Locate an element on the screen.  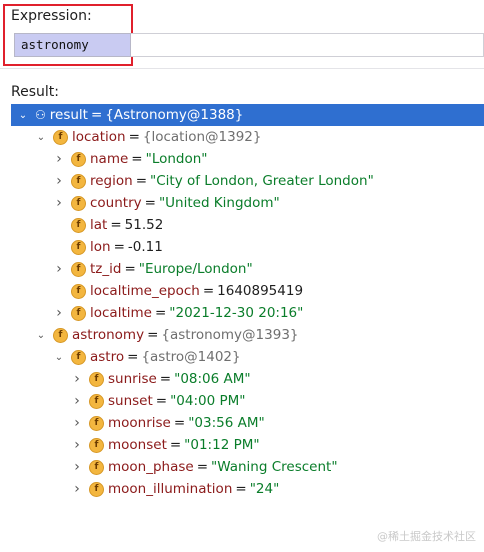
field-value: {Astronomy@1388} is located at coordinates (174, 115).